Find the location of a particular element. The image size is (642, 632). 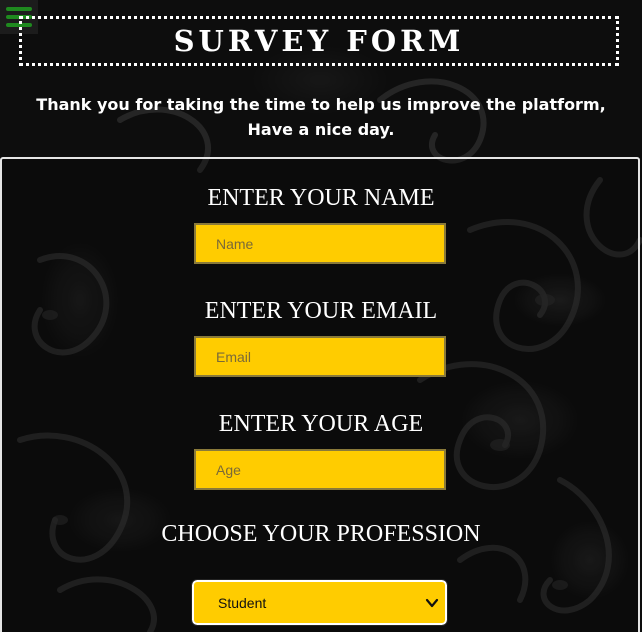

chevron-down-icon is located at coordinates (432, 602).